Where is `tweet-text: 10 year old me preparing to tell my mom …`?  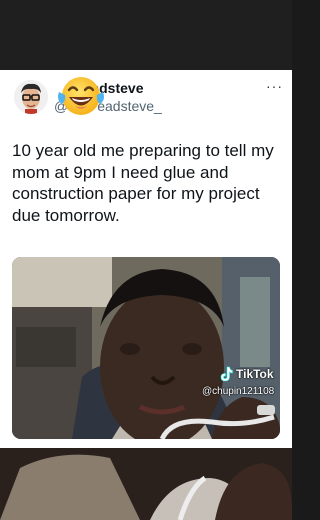 tweet-text: 10 year old me preparing to tell my mom … is located at coordinates (143, 183).